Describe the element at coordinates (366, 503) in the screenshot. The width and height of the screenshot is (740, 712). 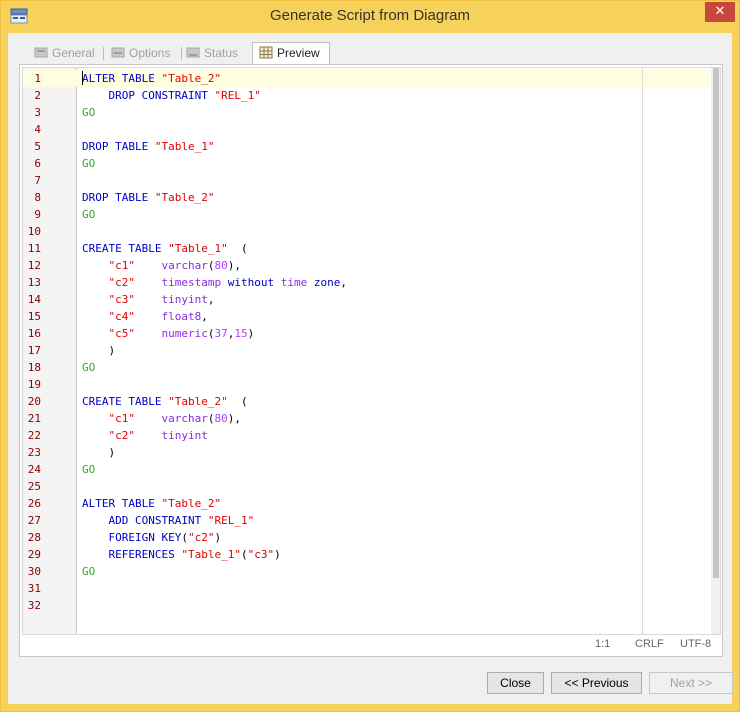
I see `code-line: 26 ALTER TABLE "Table_2"` at that location.